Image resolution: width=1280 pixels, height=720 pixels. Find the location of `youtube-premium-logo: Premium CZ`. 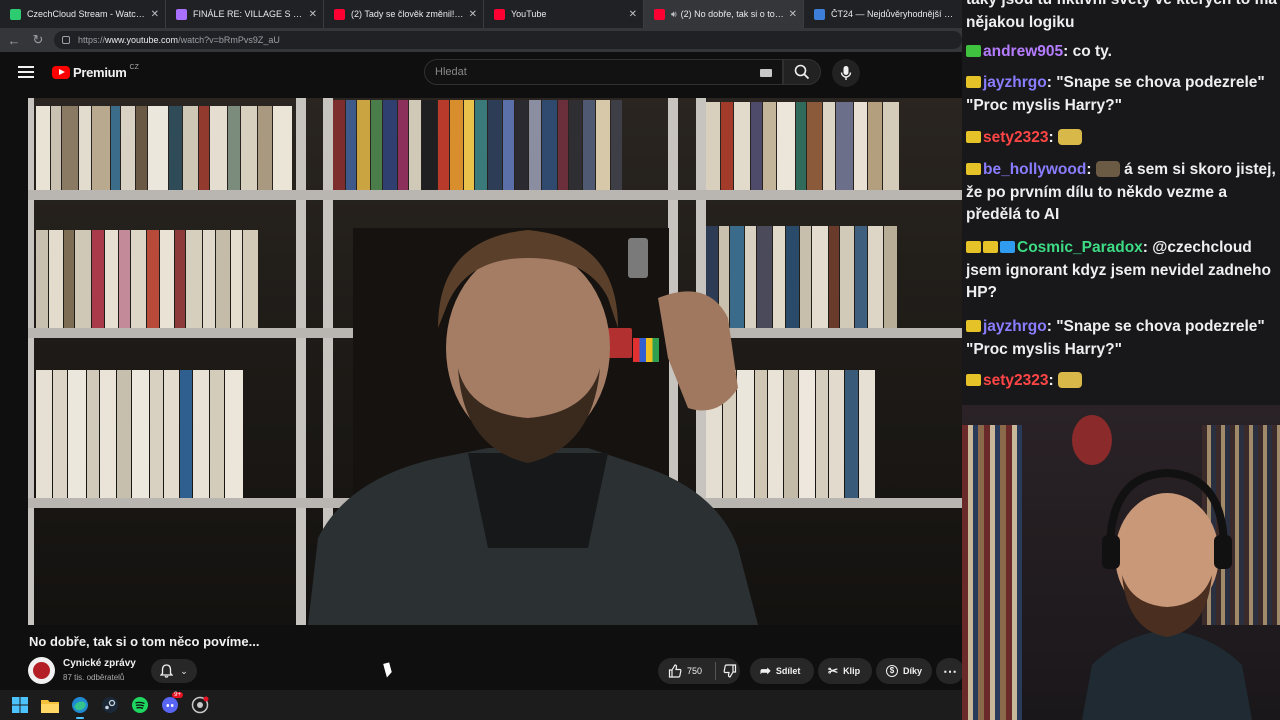

youtube-premium-logo: Premium CZ is located at coordinates (95, 72).